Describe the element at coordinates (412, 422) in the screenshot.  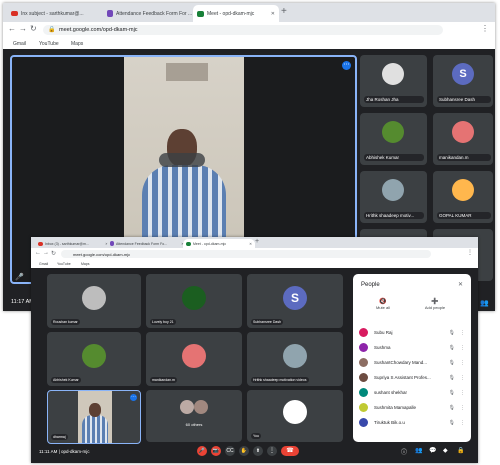
I see `people-list-item: Tiruktuk Bik.o.u 🎙 ⋮` at that location.